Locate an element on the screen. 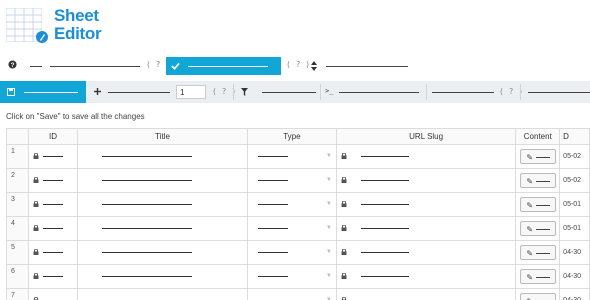 This screenshot has width=590, height=300. console-label is located at coordinates (379, 92).